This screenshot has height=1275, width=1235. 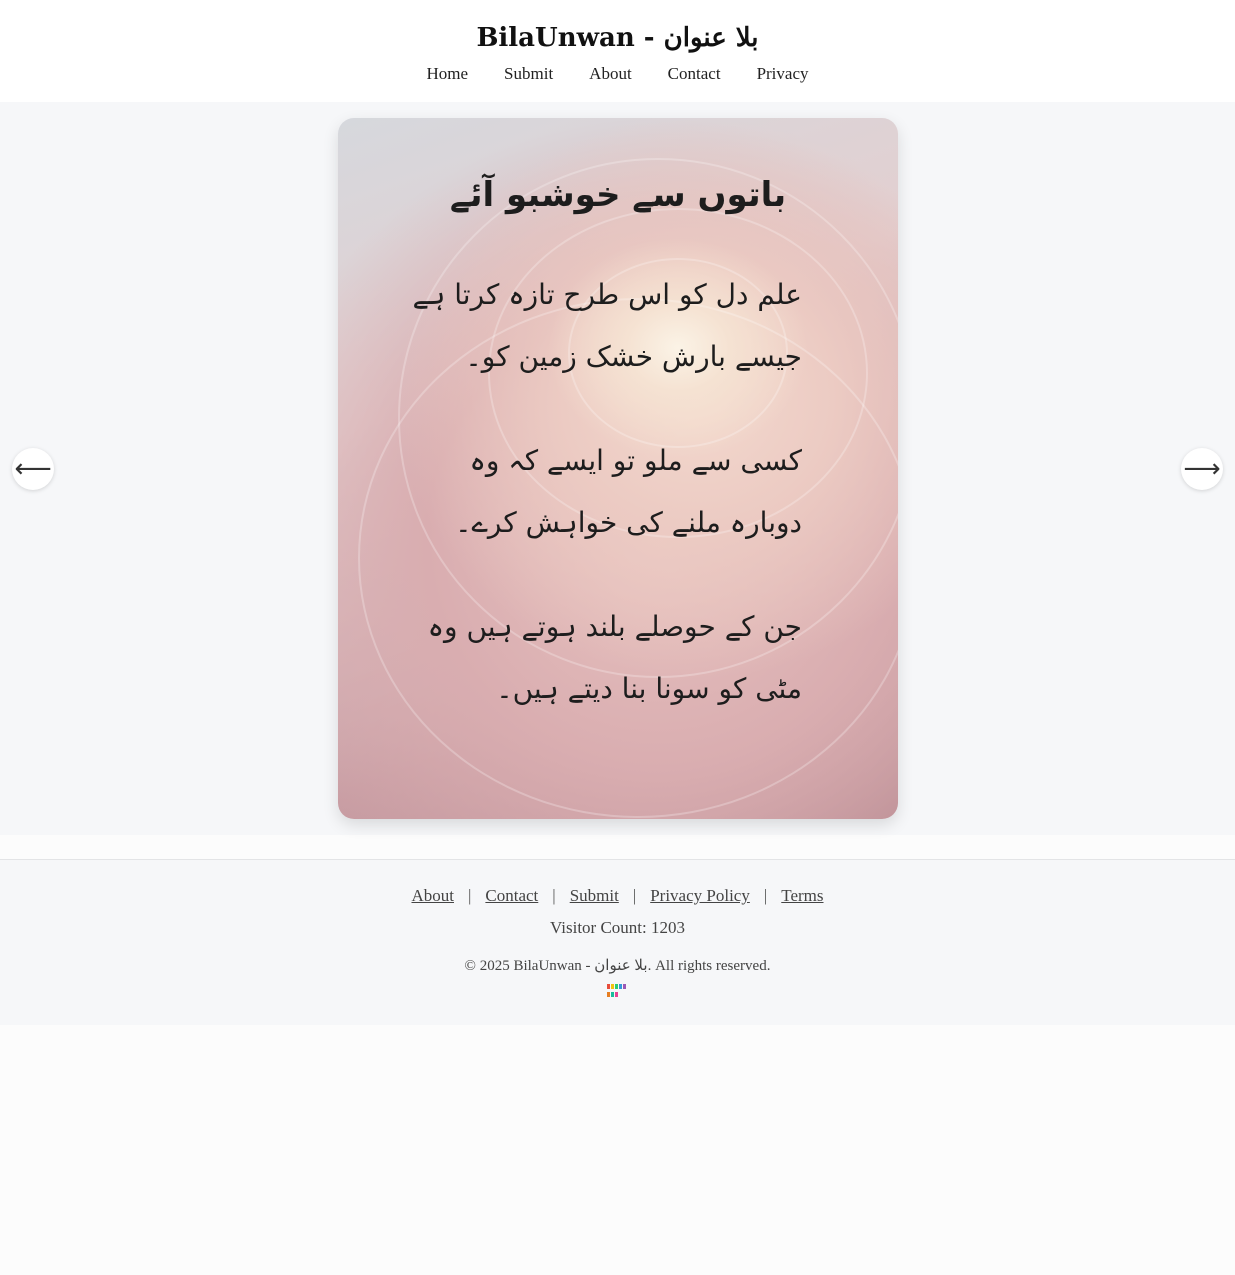 I want to click on footer-about-link: About, so click(x=432, y=896).